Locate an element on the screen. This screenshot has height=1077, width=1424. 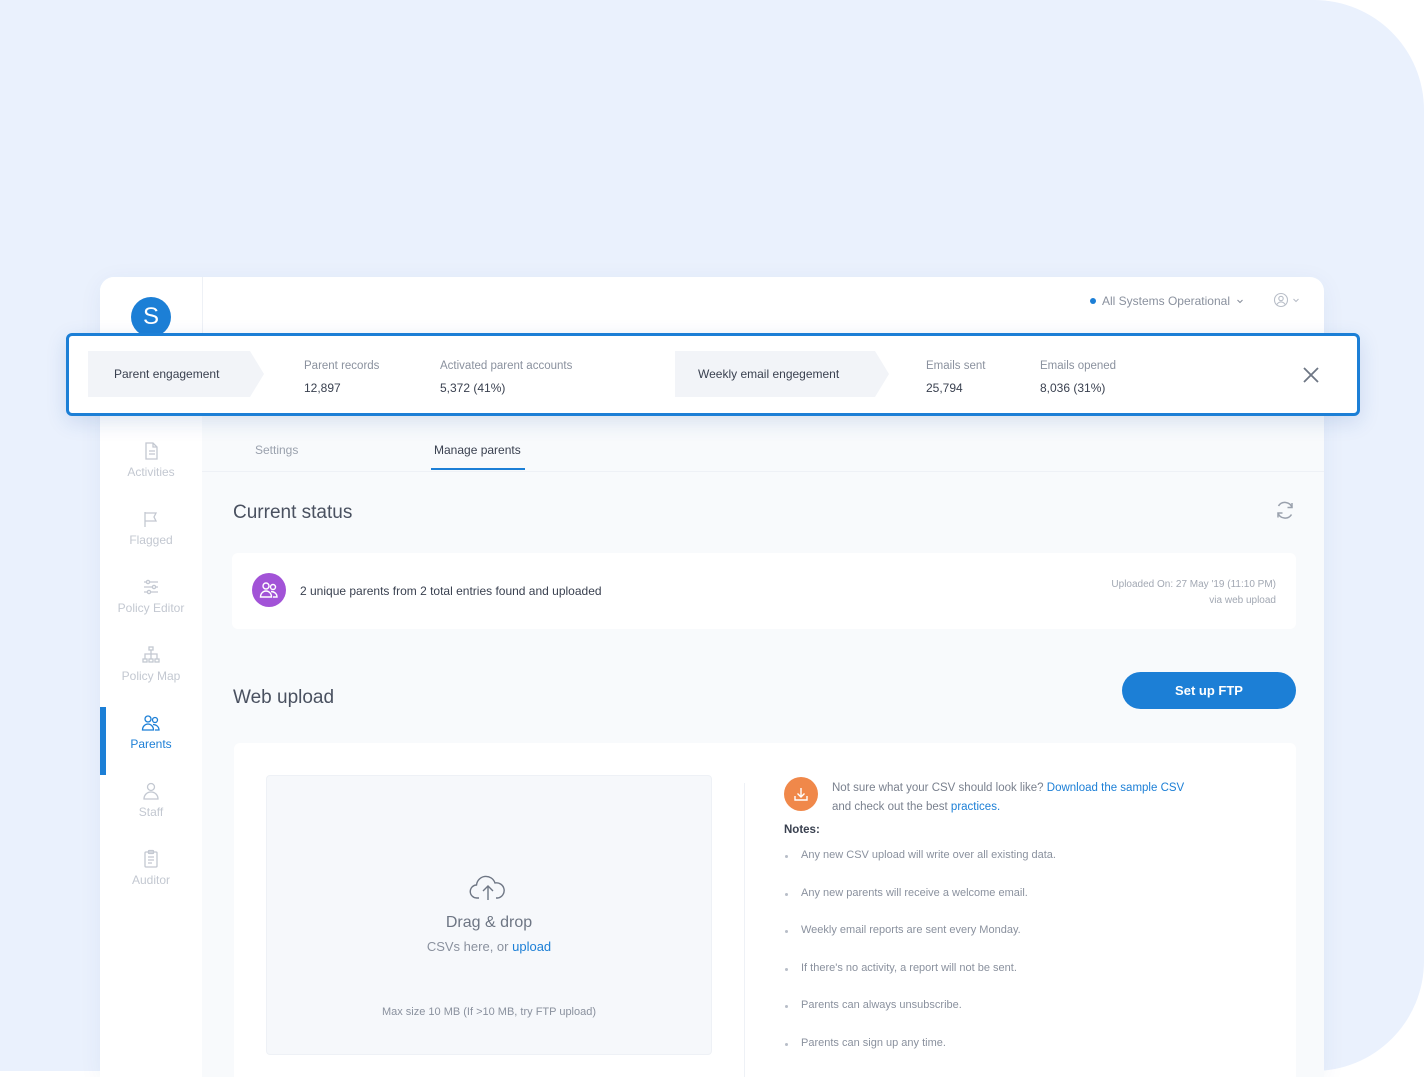
sidebar-item-label: Activities is located at coordinates (151, 472).